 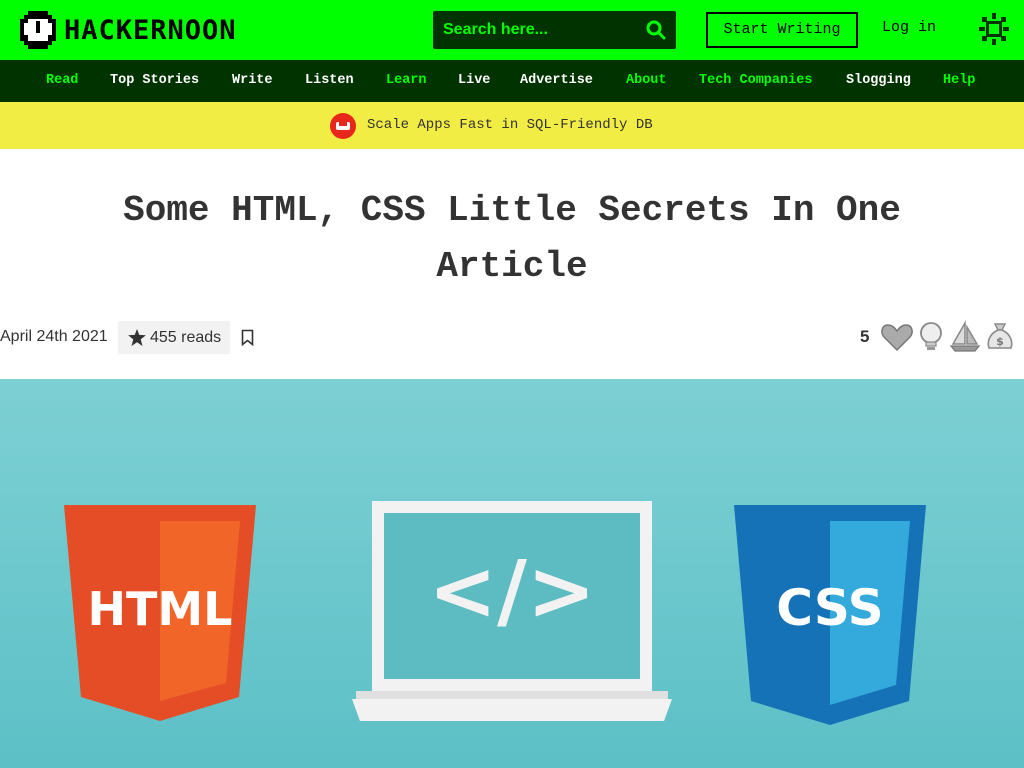 I want to click on nav-item-live: Live, so click(x=474, y=80).